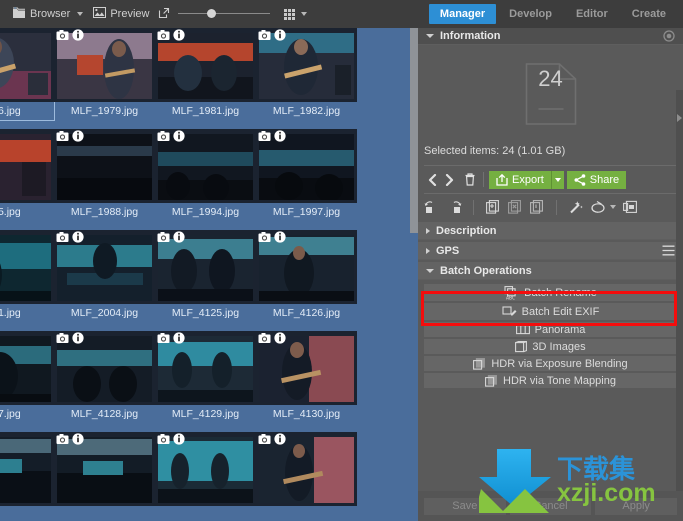 The image size is (683, 521). Describe the element at coordinates (432, 180) in the screenshot. I see `prev-button` at that location.